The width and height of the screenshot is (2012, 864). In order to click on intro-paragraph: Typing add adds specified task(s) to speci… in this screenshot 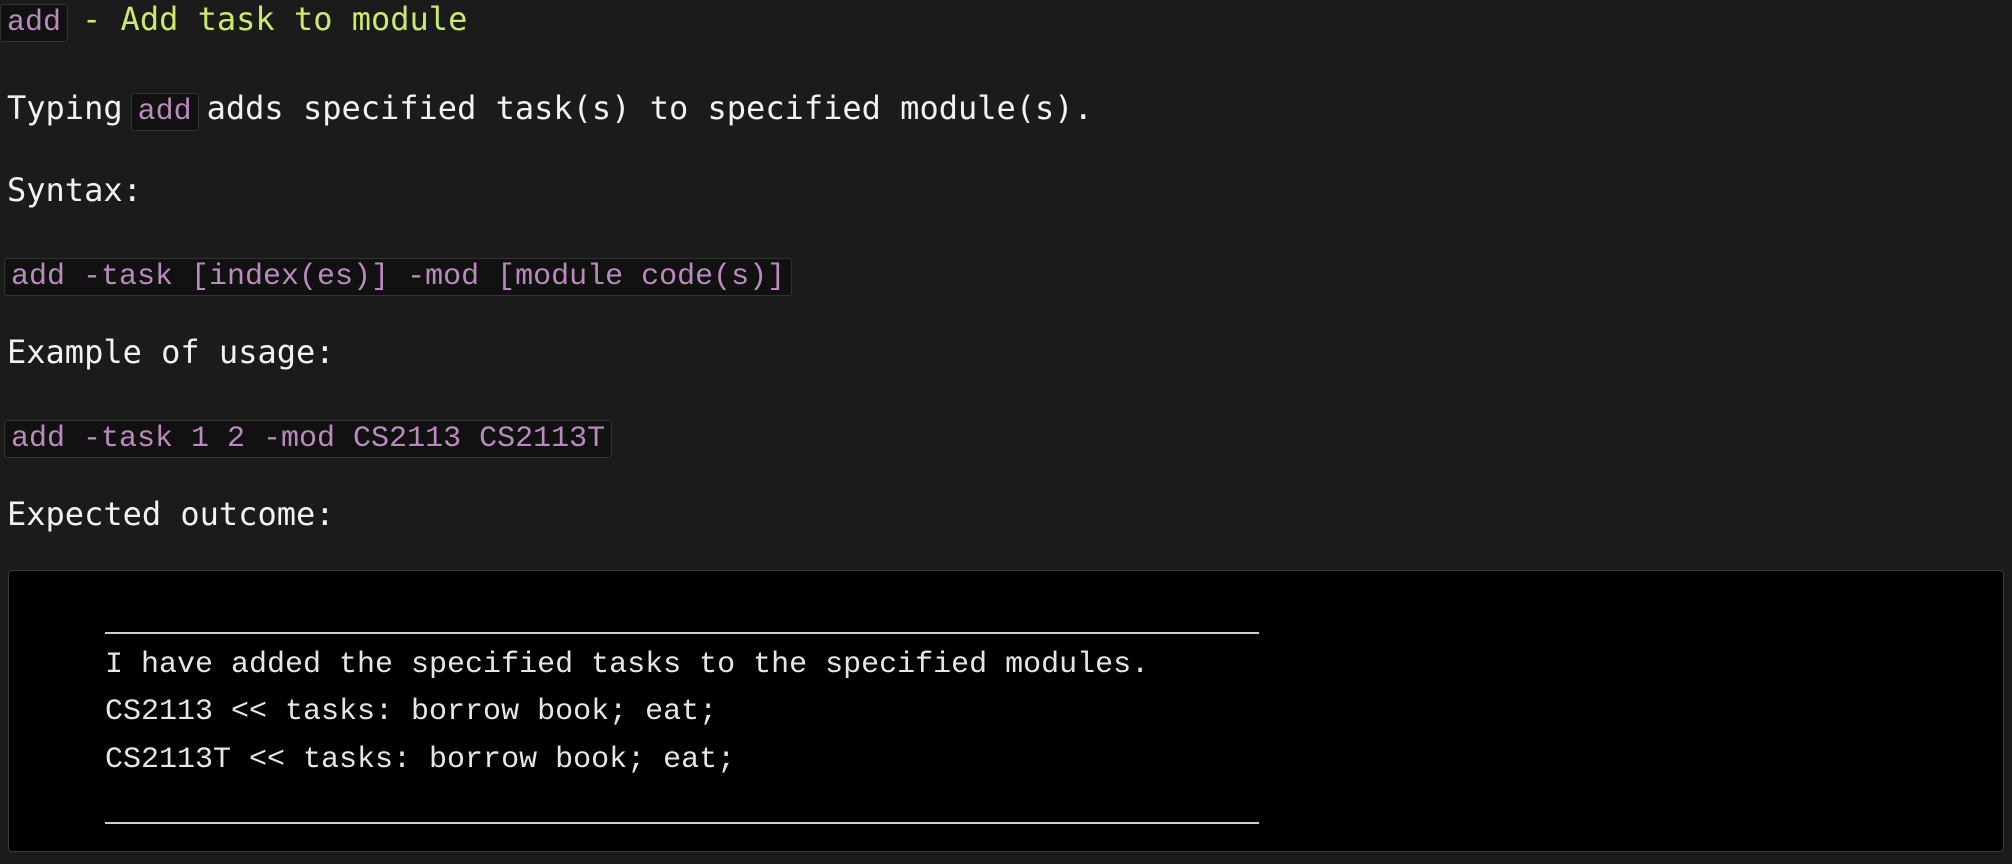, I will do `click(550, 109)`.